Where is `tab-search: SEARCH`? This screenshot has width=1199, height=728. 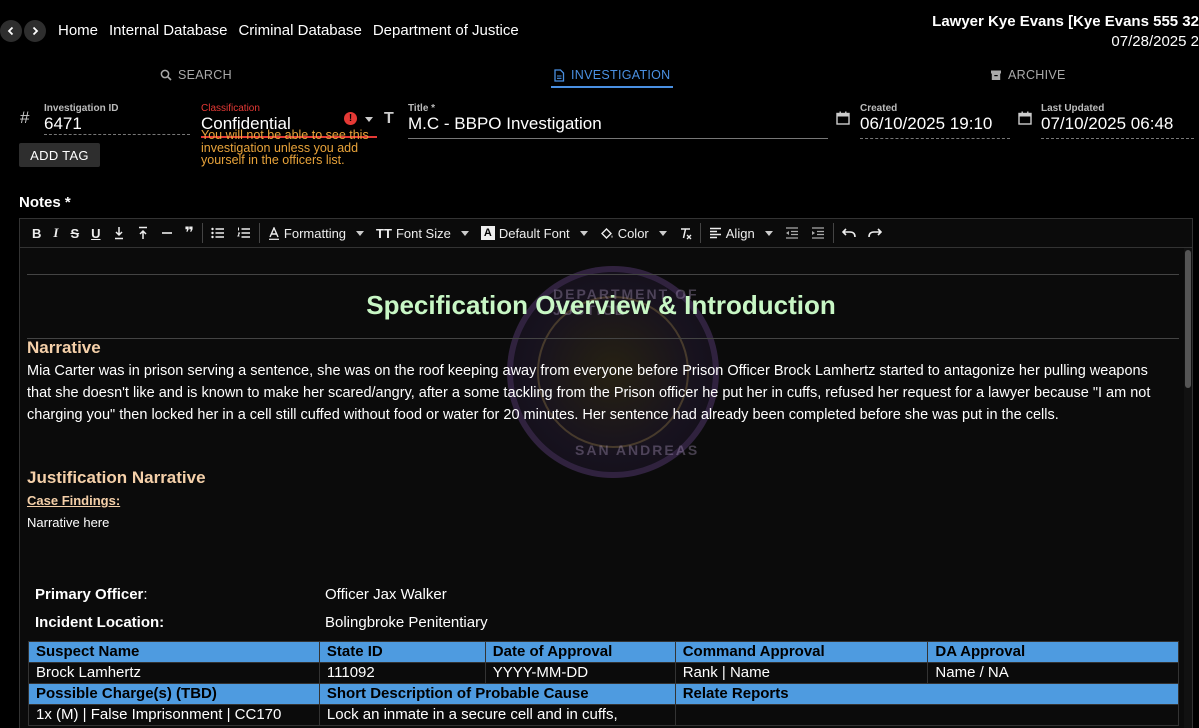
tab-search: SEARCH is located at coordinates (196, 75).